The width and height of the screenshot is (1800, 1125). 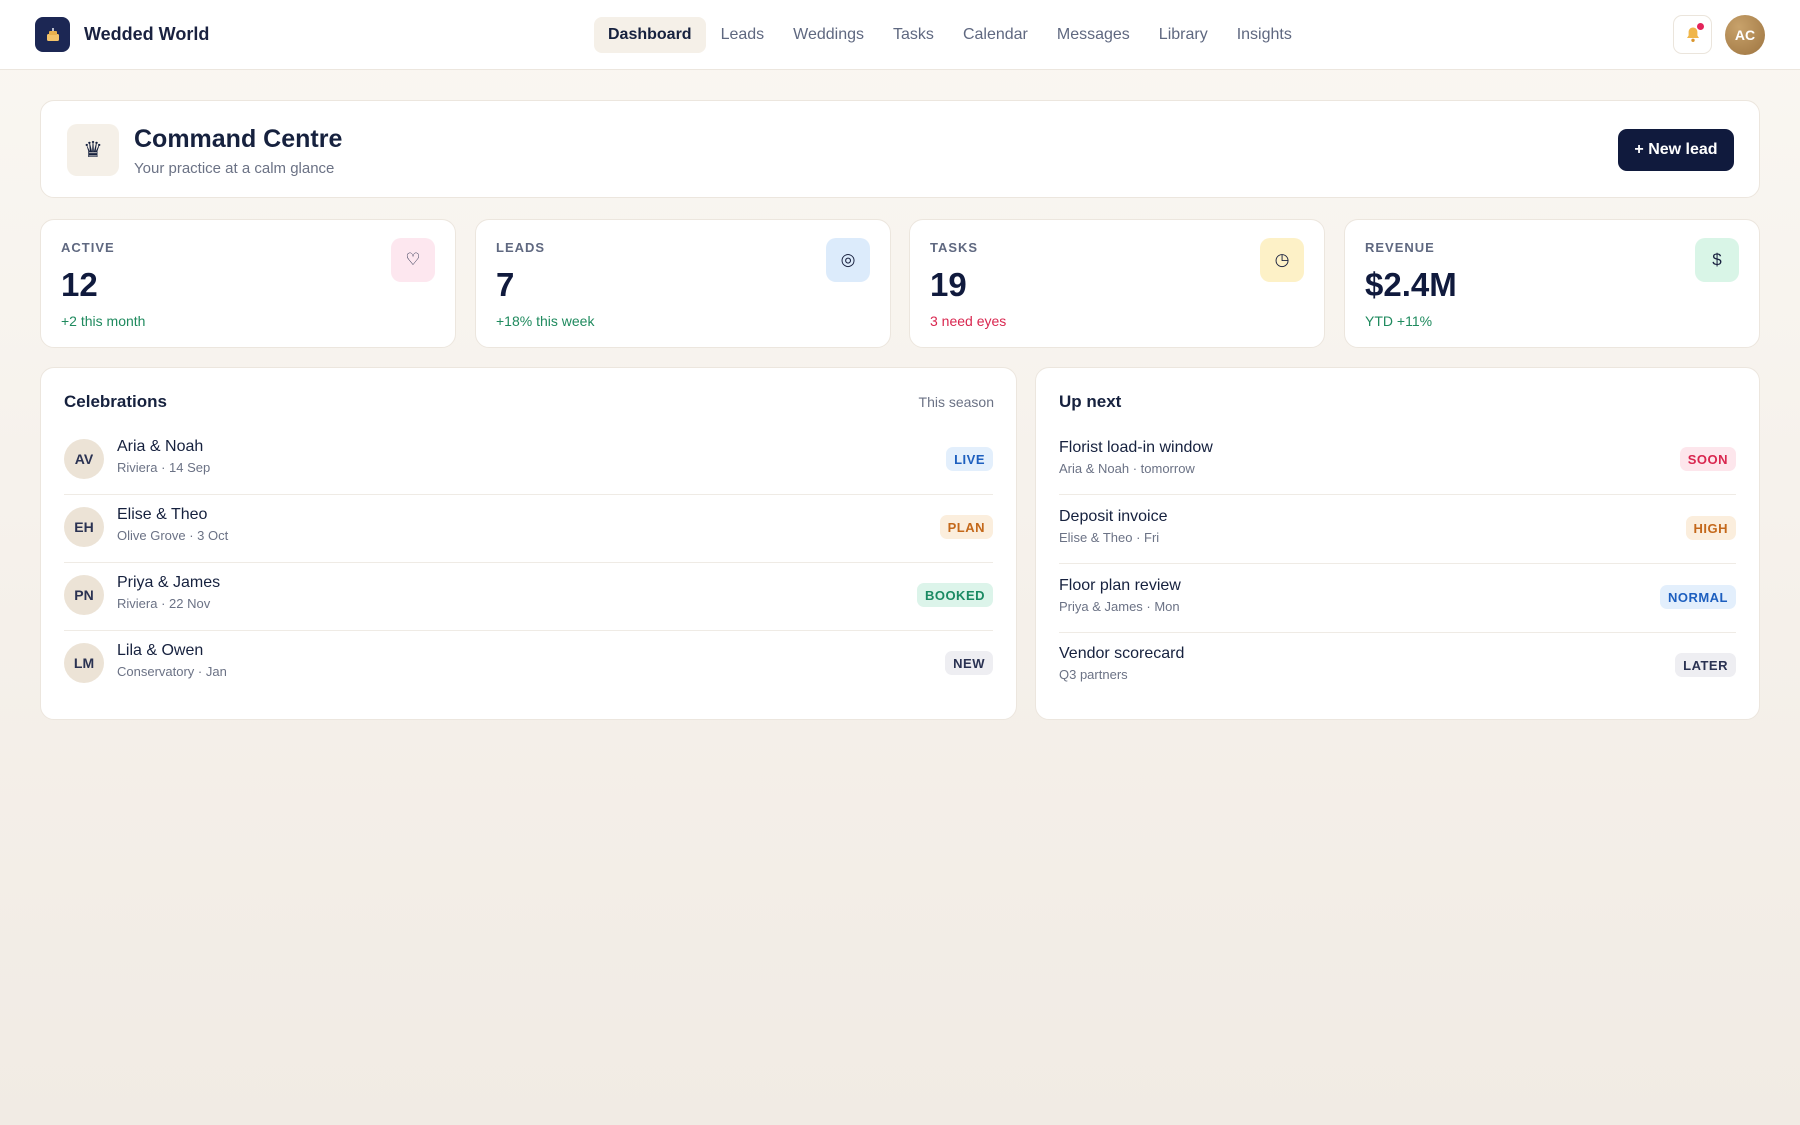 I want to click on crown-icon: ♛, so click(x=93, y=150).